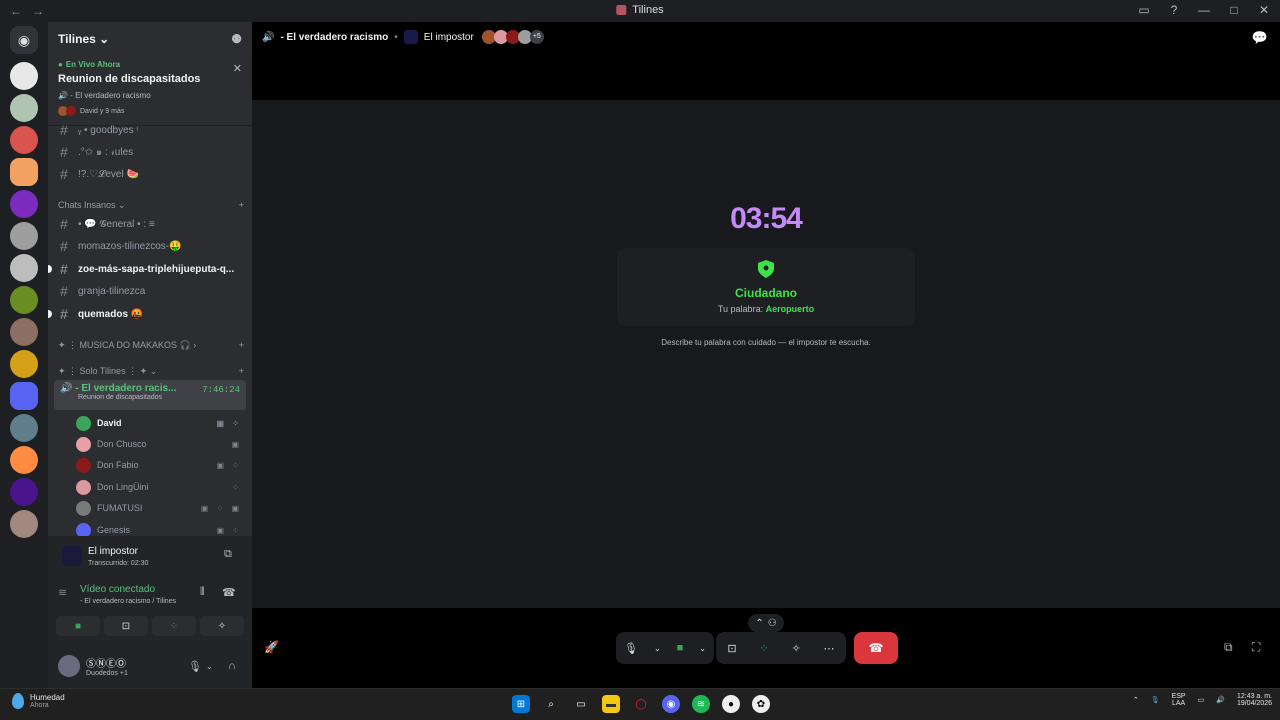  What do you see at coordinates (1228, 647) in the screenshot?
I see `popout-icon: ⧉` at bounding box center [1228, 647].